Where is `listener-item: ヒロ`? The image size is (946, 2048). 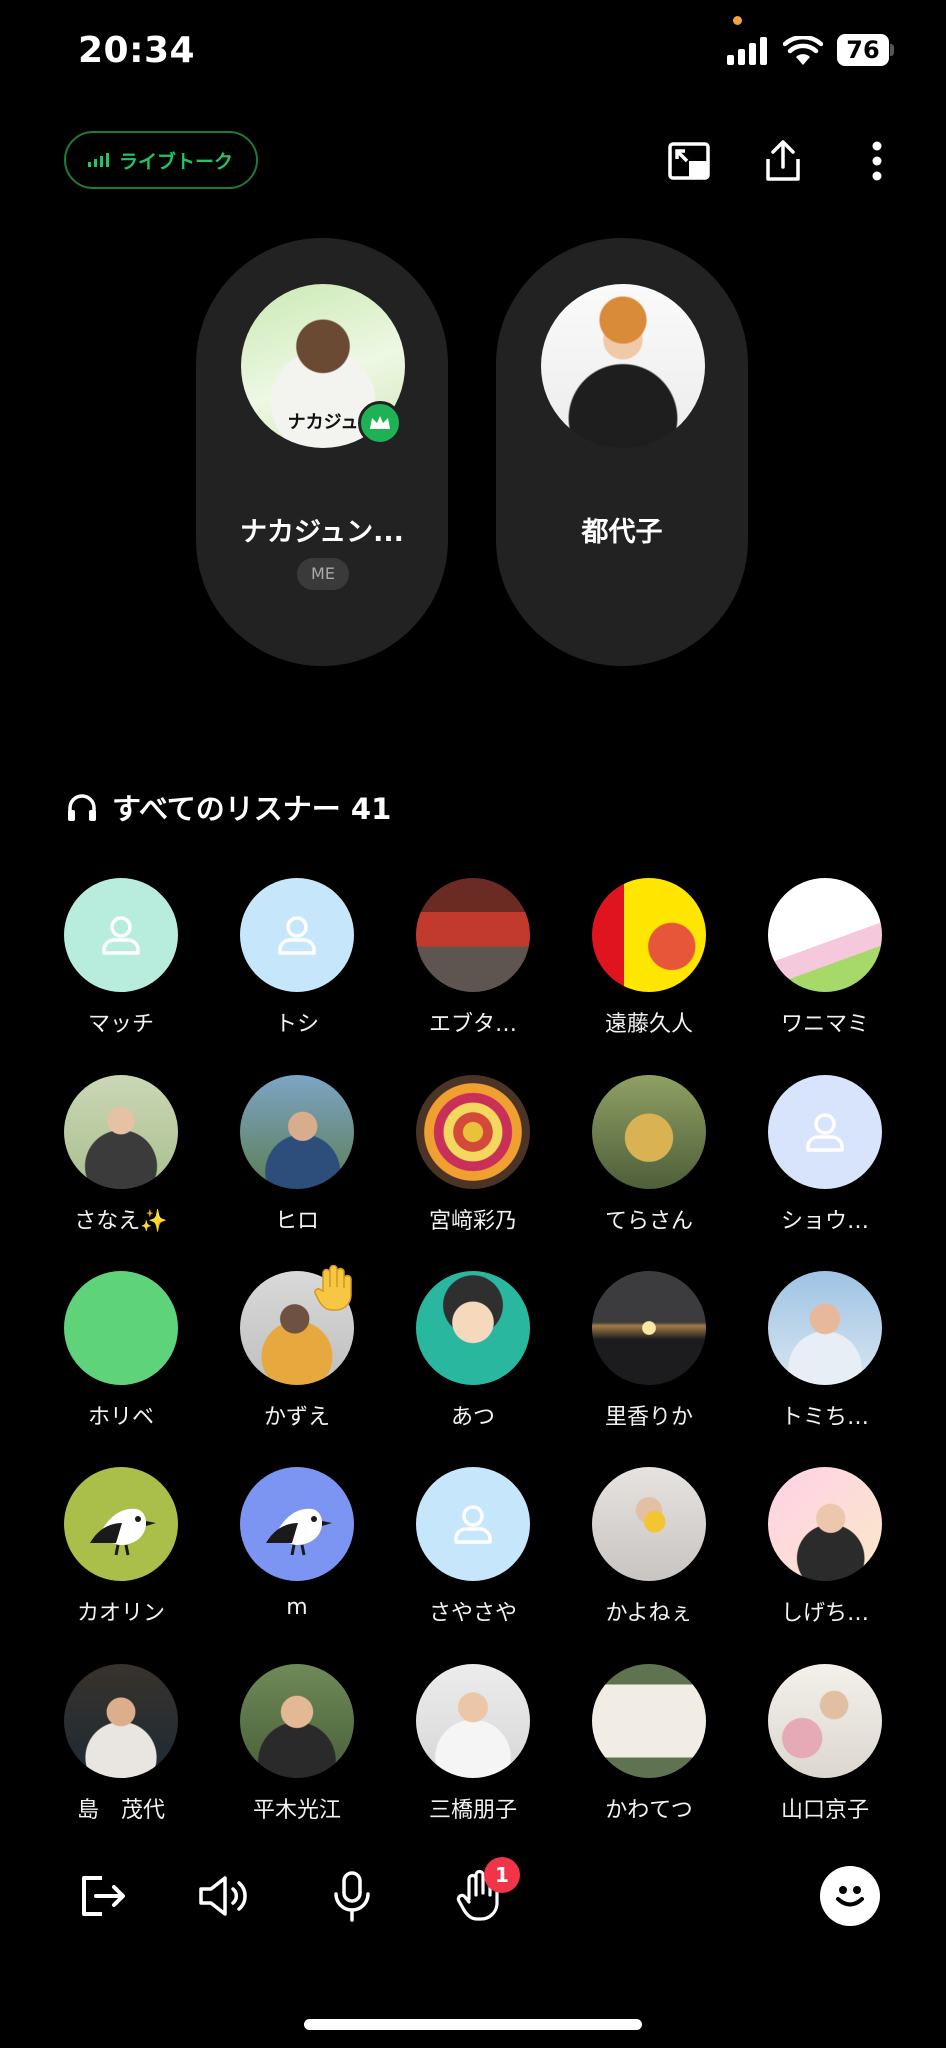
listener-item: ヒロ is located at coordinates (297, 1160).